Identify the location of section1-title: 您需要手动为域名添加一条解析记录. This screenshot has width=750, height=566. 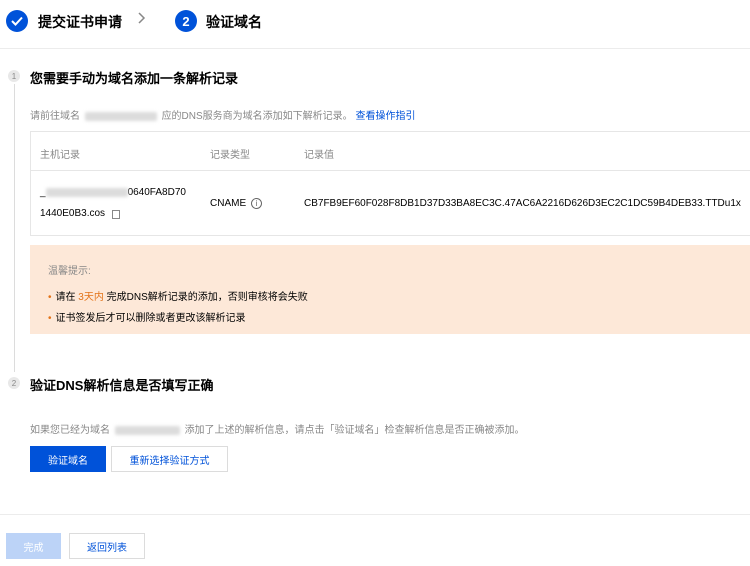
(134, 78).